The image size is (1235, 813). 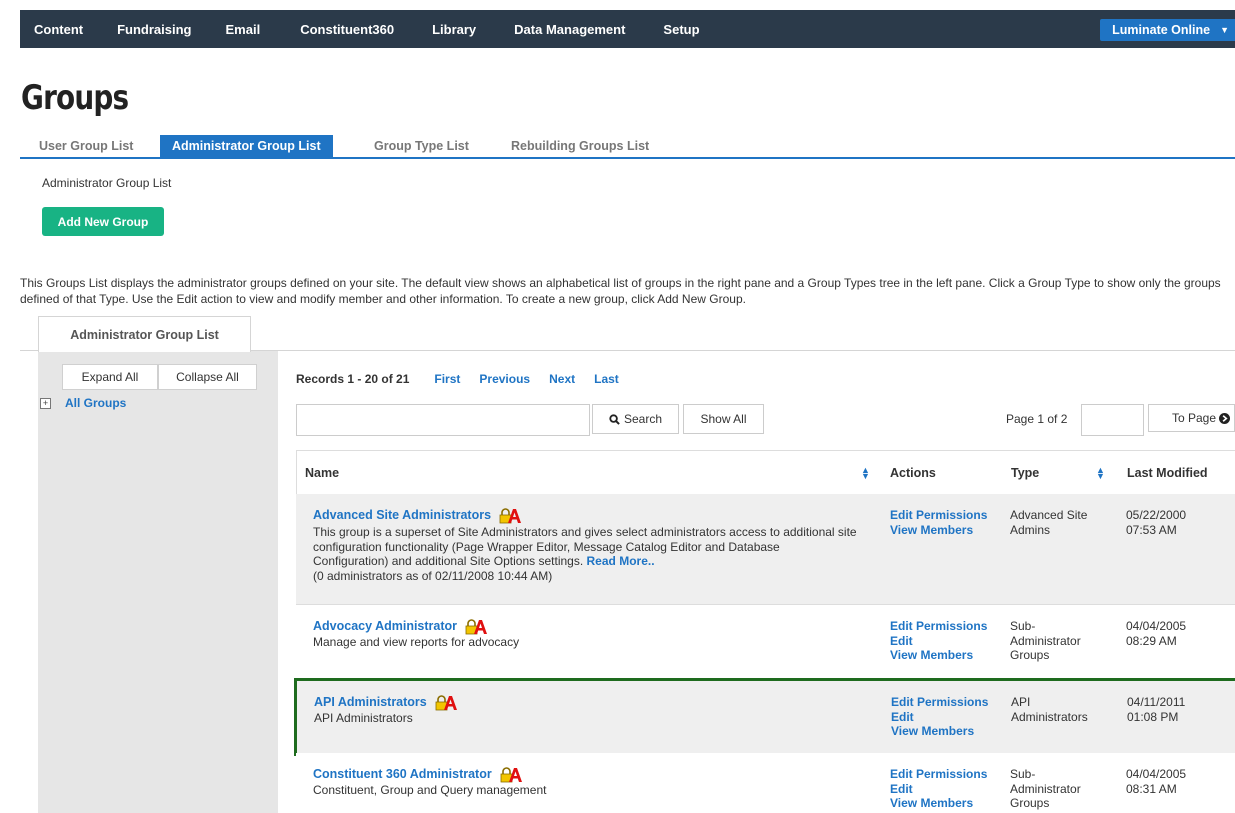 What do you see at coordinates (207, 377) in the screenshot?
I see `collapse-all-button: Collapse All` at bounding box center [207, 377].